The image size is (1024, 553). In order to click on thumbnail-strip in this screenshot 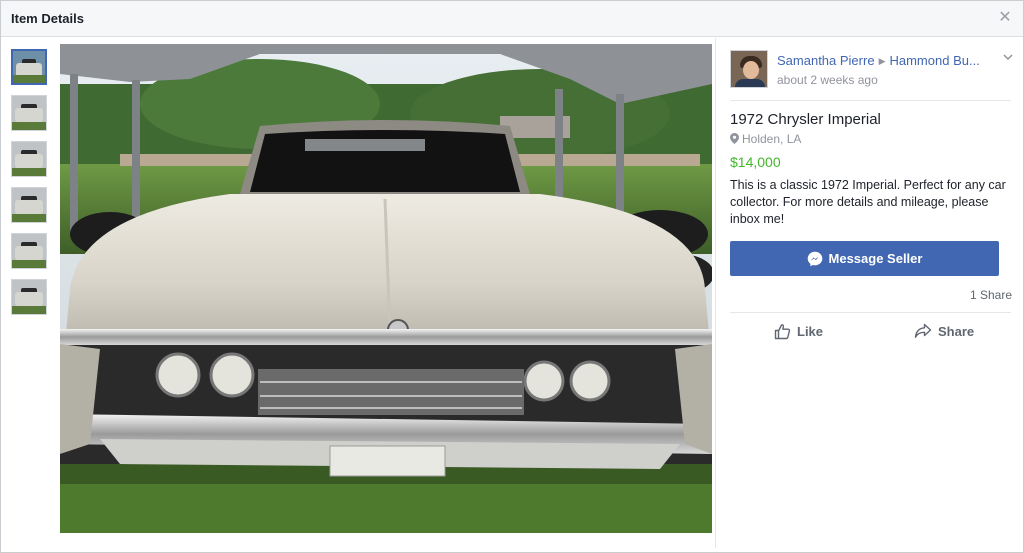, I will do `click(30, 187)`.